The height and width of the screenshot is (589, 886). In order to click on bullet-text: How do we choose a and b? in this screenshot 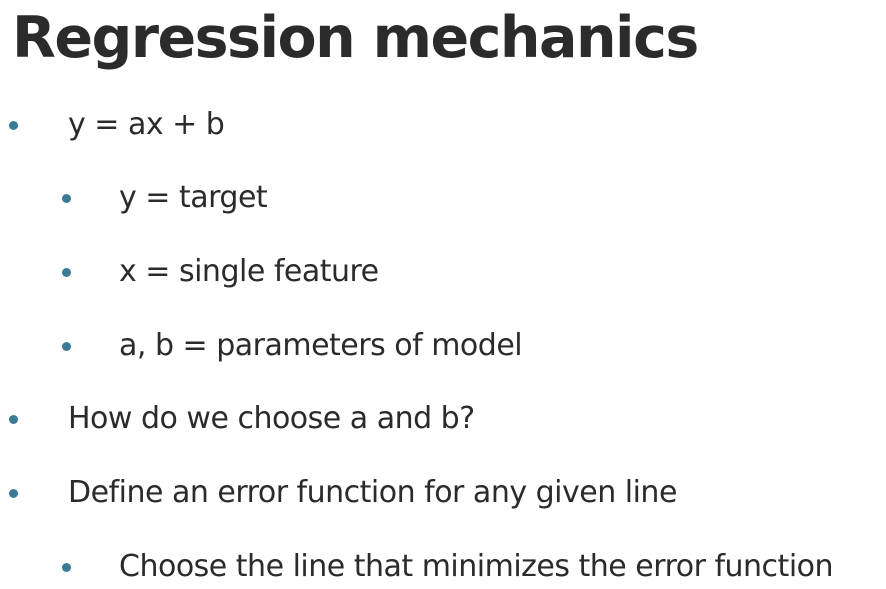, I will do `click(271, 418)`.